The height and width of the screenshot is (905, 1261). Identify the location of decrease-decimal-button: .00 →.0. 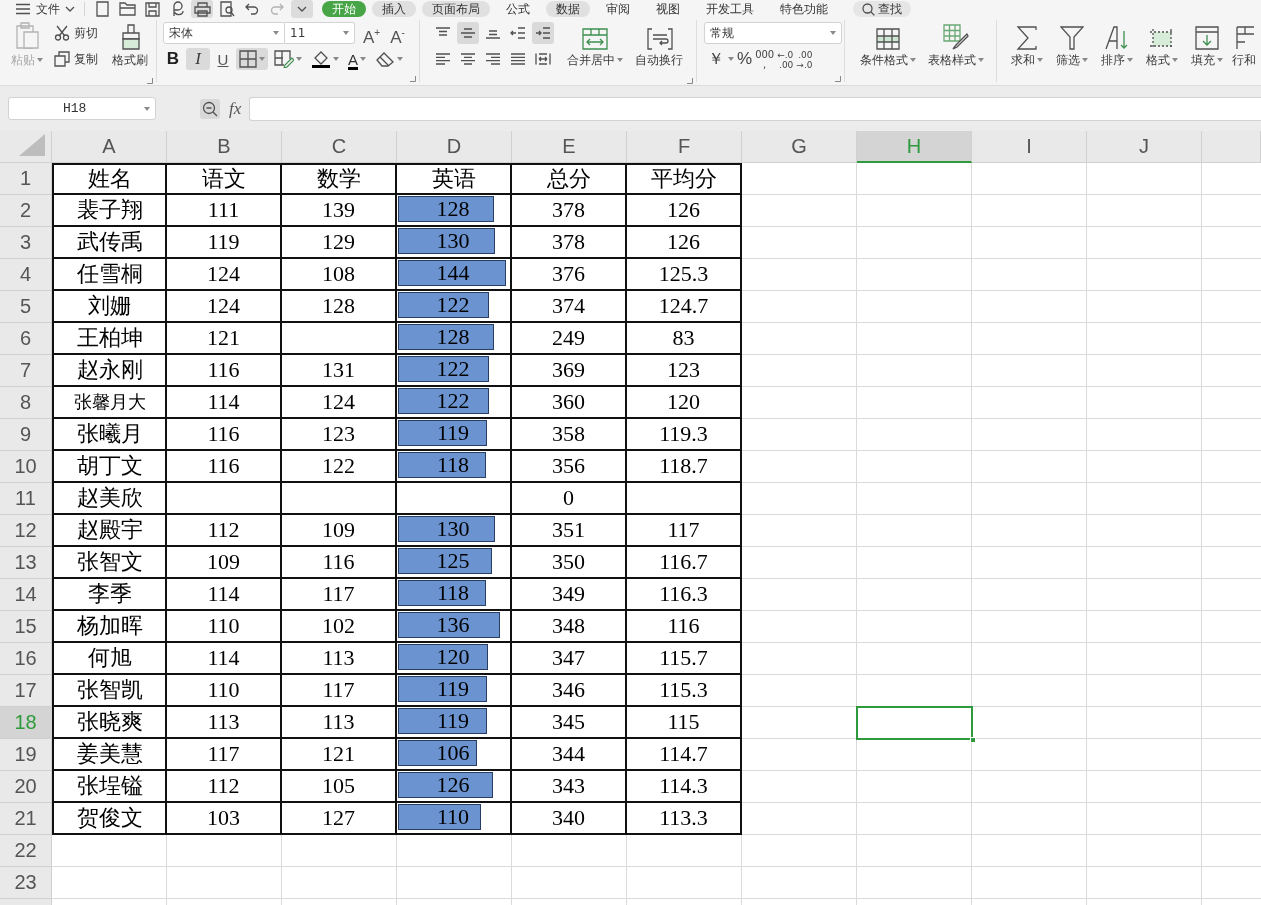
(804, 59).